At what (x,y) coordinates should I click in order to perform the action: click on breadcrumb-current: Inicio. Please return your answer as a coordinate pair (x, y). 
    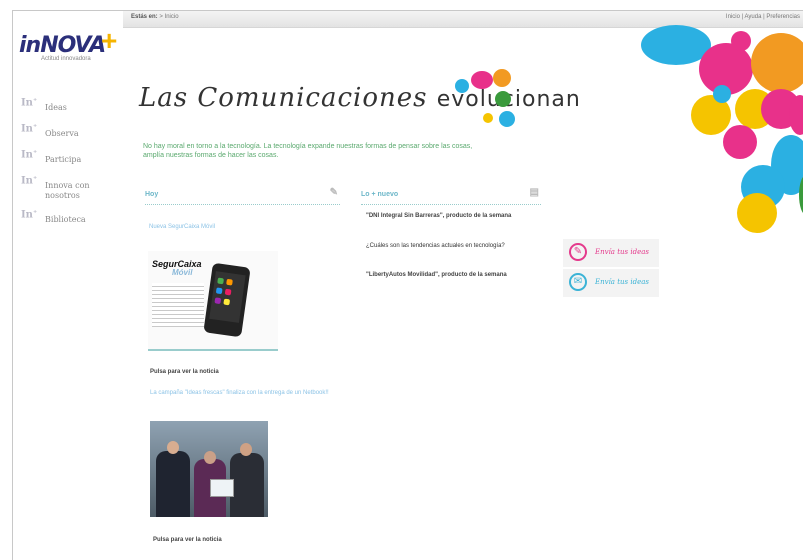
    Looking at the image, I should click on (172, 17).